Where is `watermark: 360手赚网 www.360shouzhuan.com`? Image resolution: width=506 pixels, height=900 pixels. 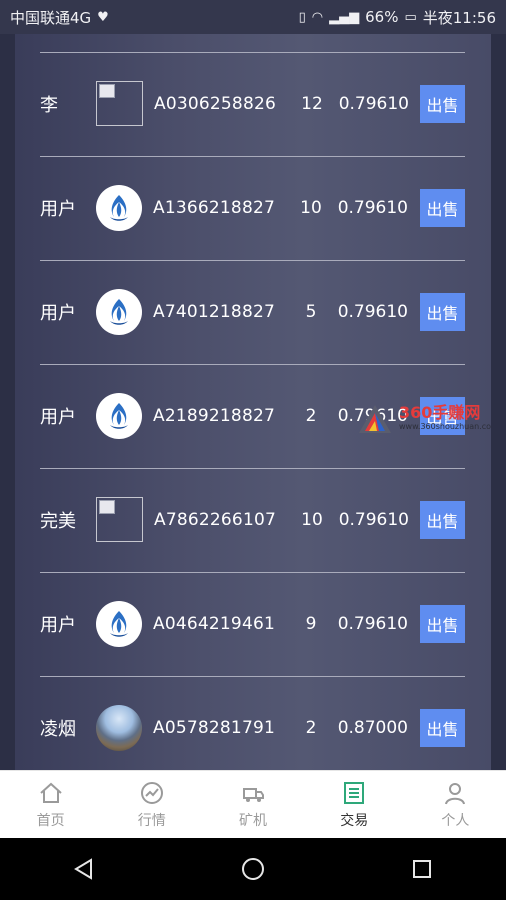 watermark: 360手赚网 www.360shouzhuan.com is located at coordinates (430, 418).